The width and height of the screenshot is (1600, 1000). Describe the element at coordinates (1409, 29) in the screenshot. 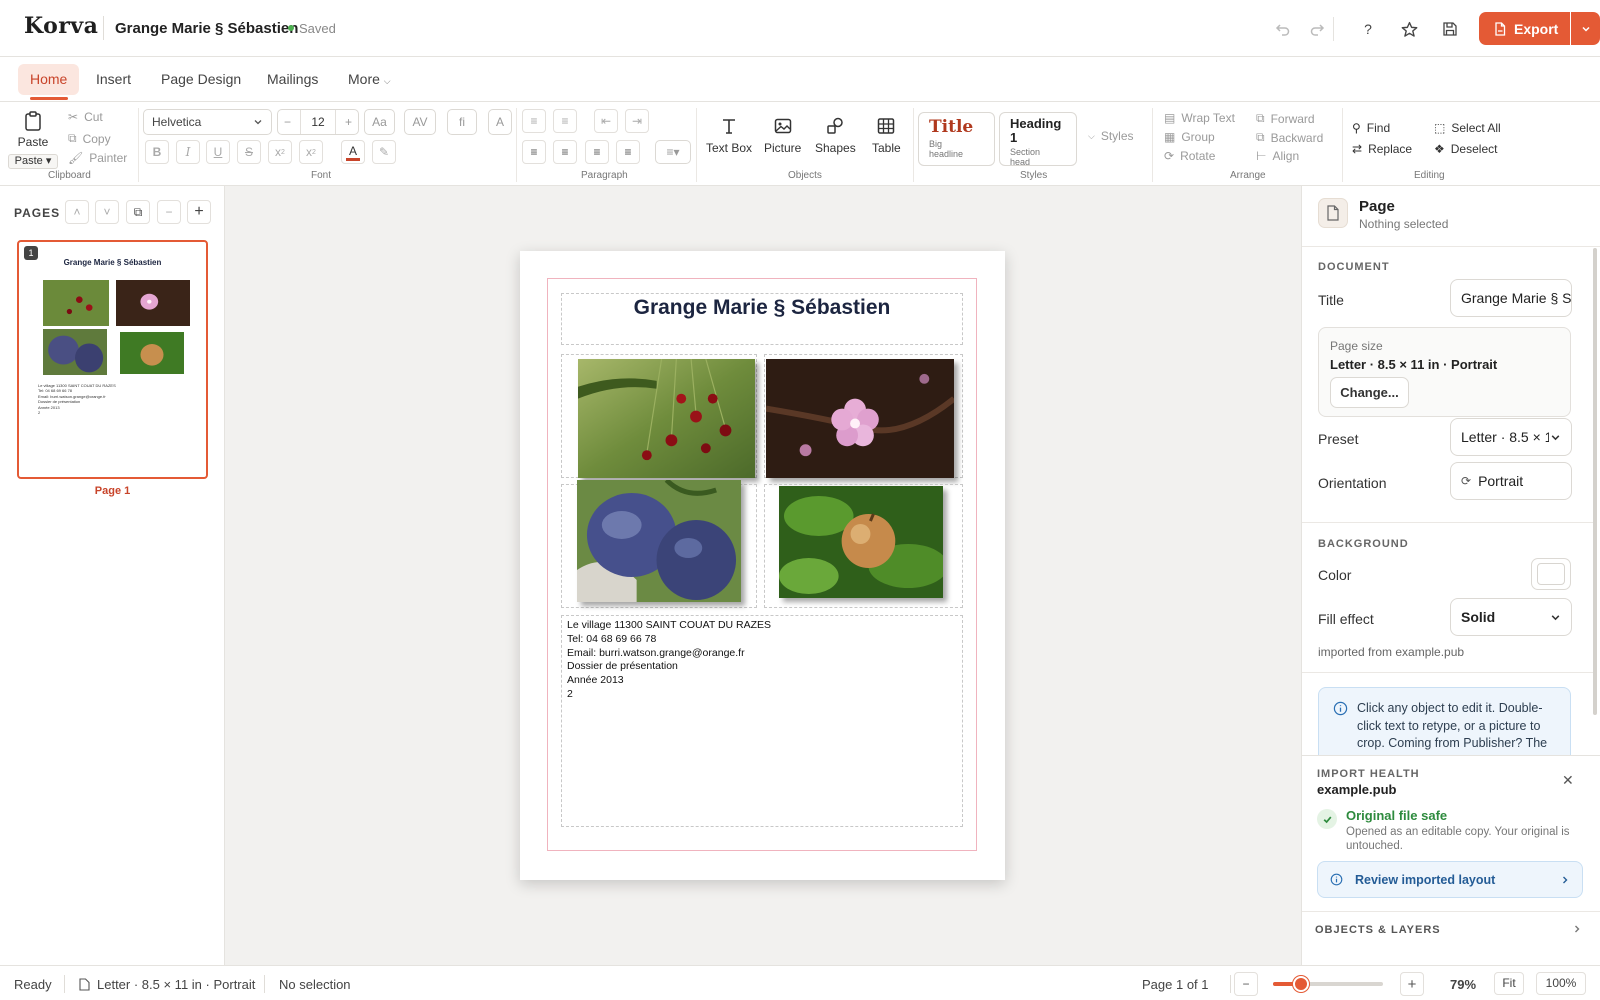

I see `favorite-button` at that location.